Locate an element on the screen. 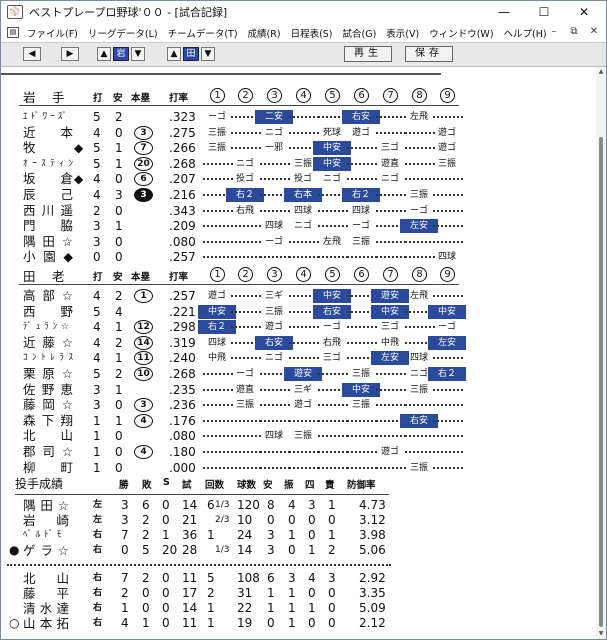 The height and width of the screenshot is (640, 607). batter-name: ｴﾄﾞﾜｰｽﾞ is located at coordinates (46, 117).